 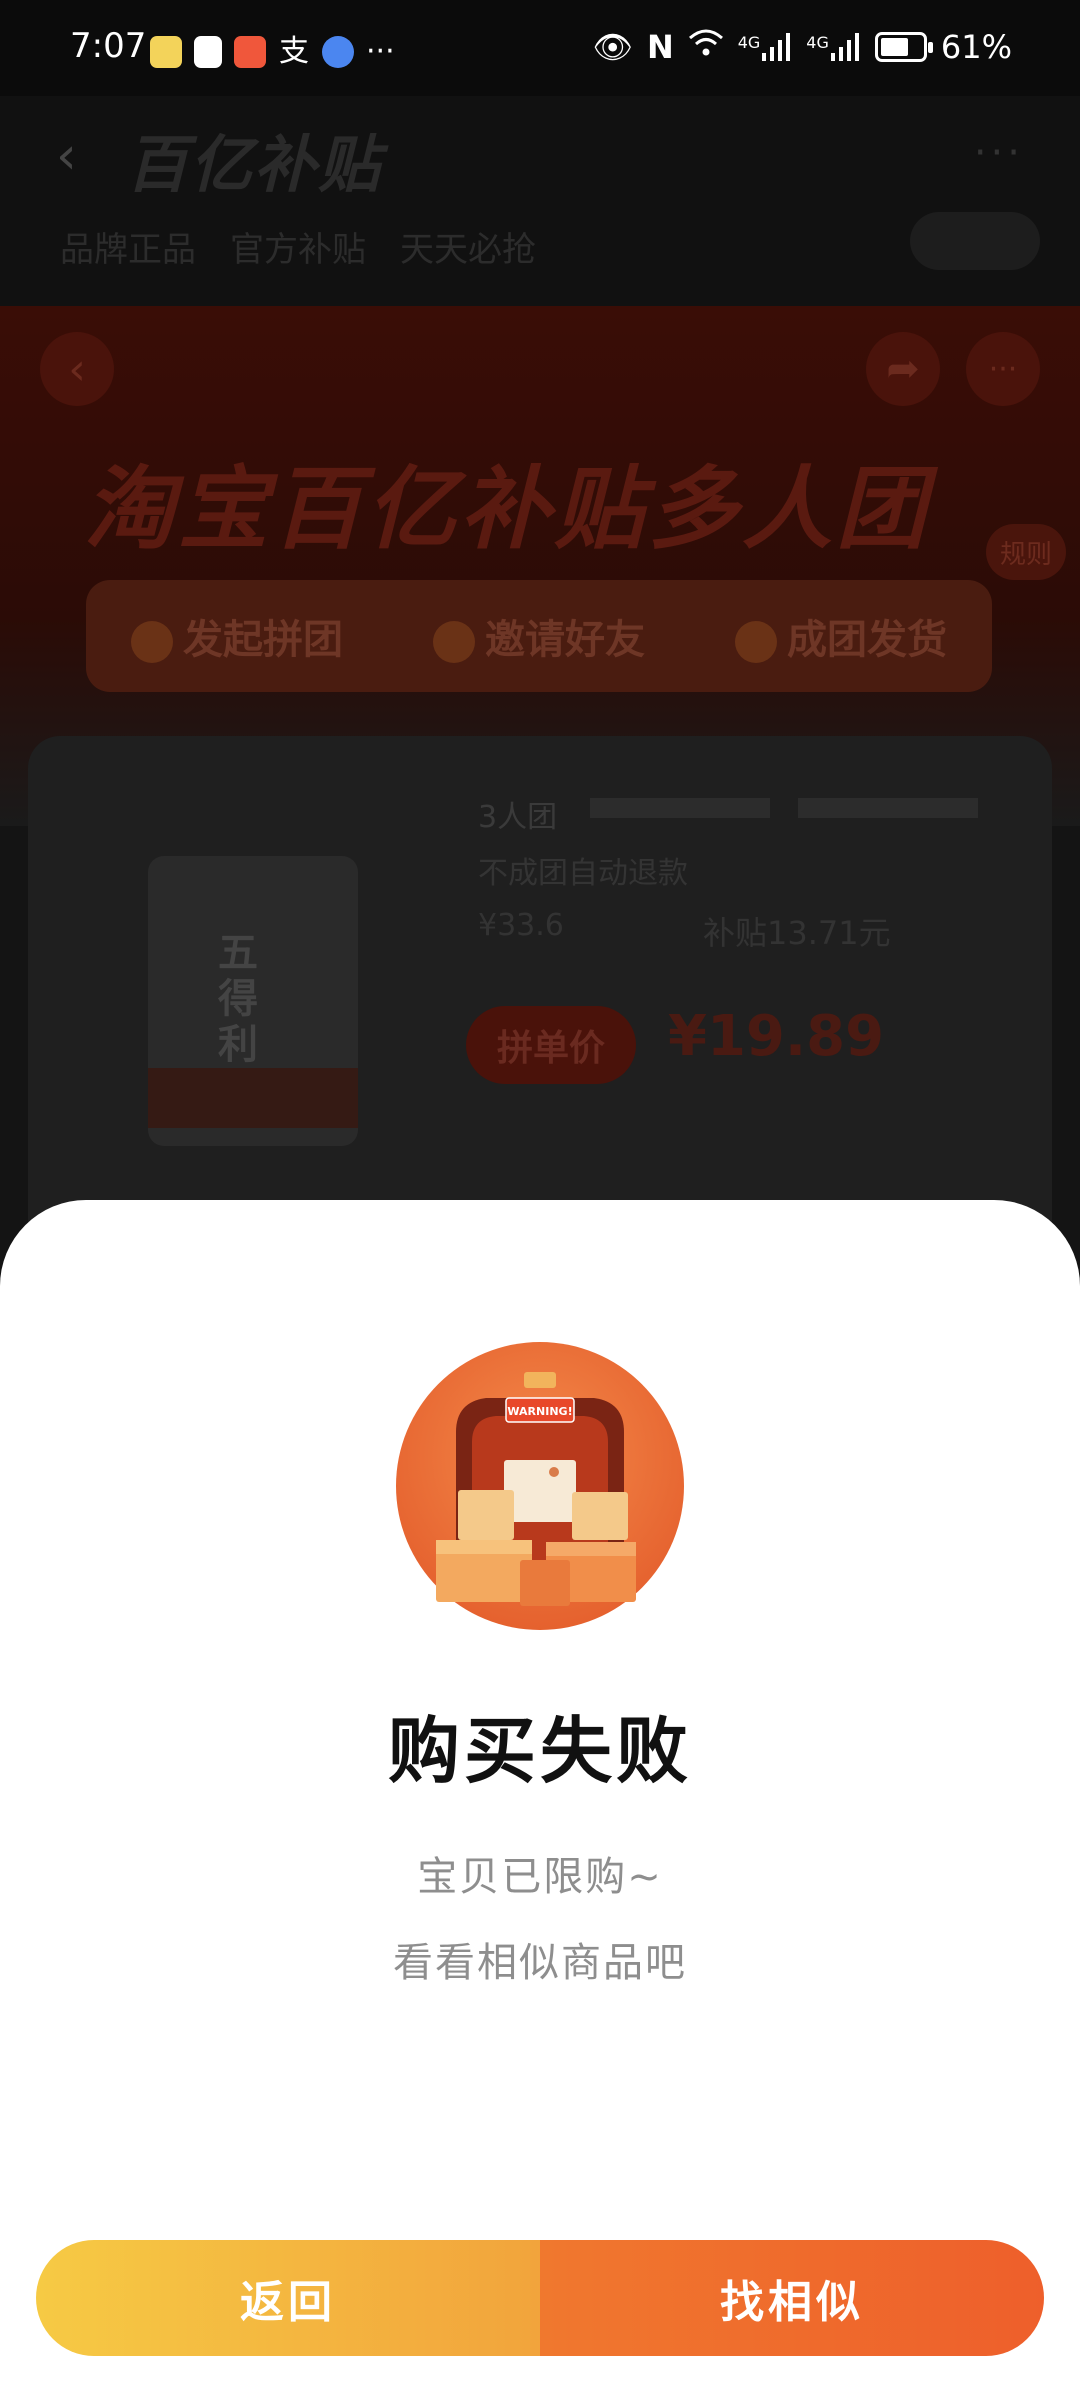 What do you see at coordinates (539, 1411) in the screenshot?
I see `svg-text: WARNING!` at bounding box center [539, 1411].